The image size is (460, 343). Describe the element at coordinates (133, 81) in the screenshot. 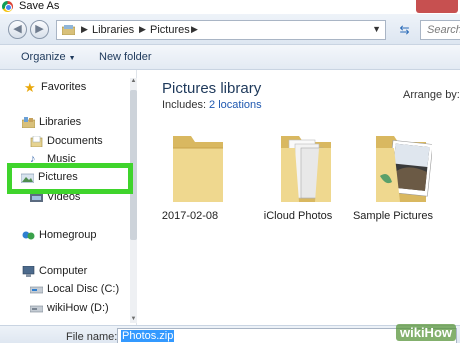

I see `scroll-up-icon: ▲` at that location.